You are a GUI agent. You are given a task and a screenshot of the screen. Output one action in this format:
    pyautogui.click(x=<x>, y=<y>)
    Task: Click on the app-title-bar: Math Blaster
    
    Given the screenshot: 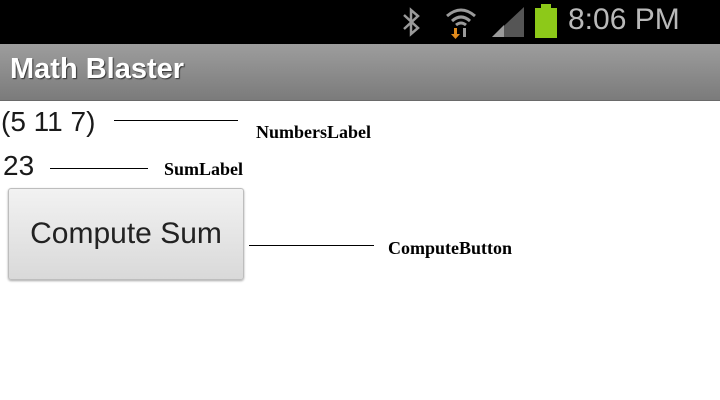 What is the action you would take?
    pyautogui.click(x=360, y=72)
    